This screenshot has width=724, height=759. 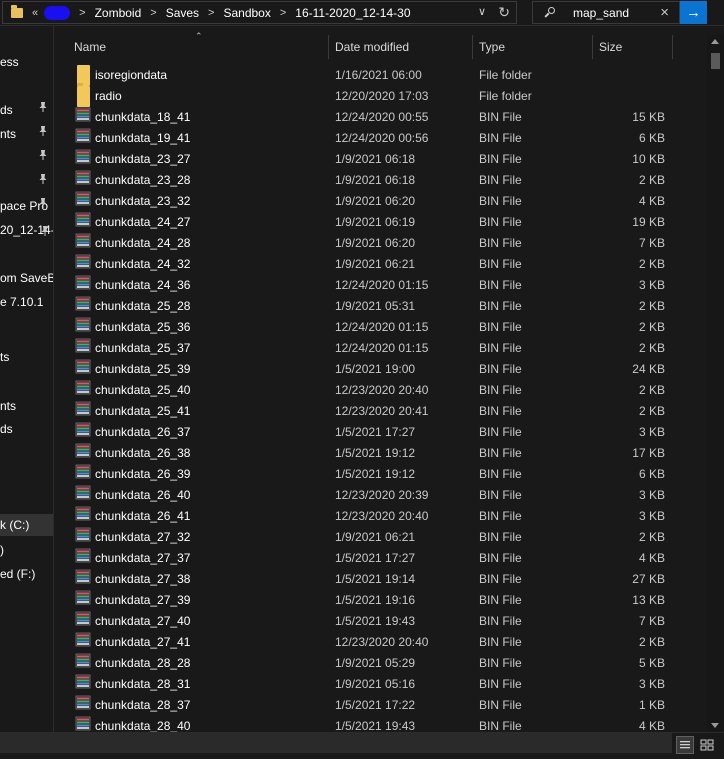 I want to click on breadcrumb-zomboid: Zomboid, so click(x=118, y=13).